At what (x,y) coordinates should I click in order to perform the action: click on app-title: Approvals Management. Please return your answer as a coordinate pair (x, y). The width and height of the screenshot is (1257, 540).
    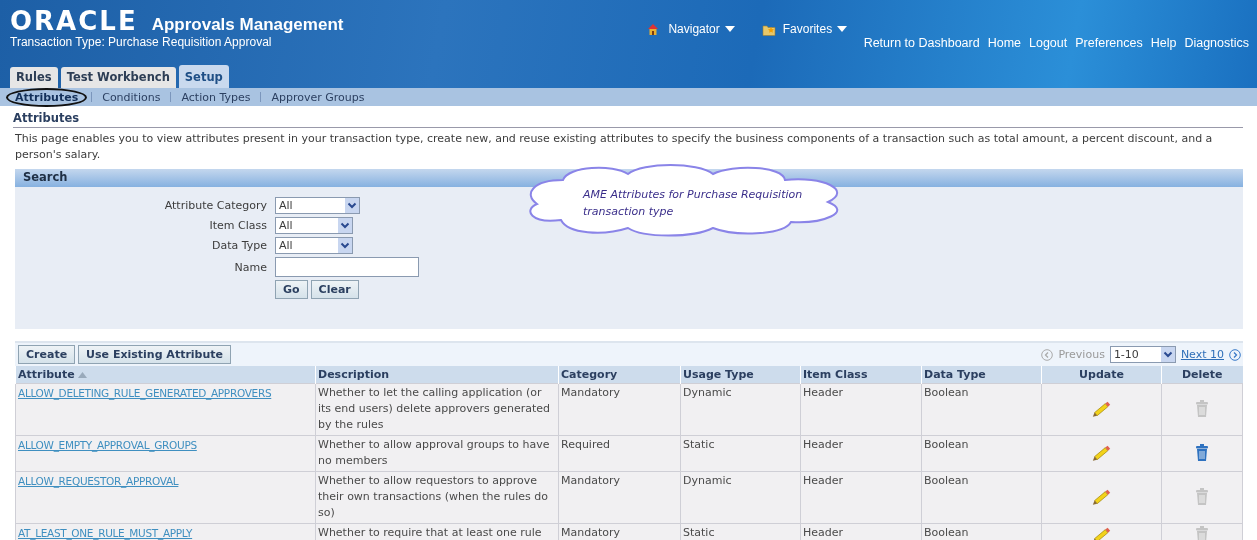
    Looking at the image, I should click on (247, 25).